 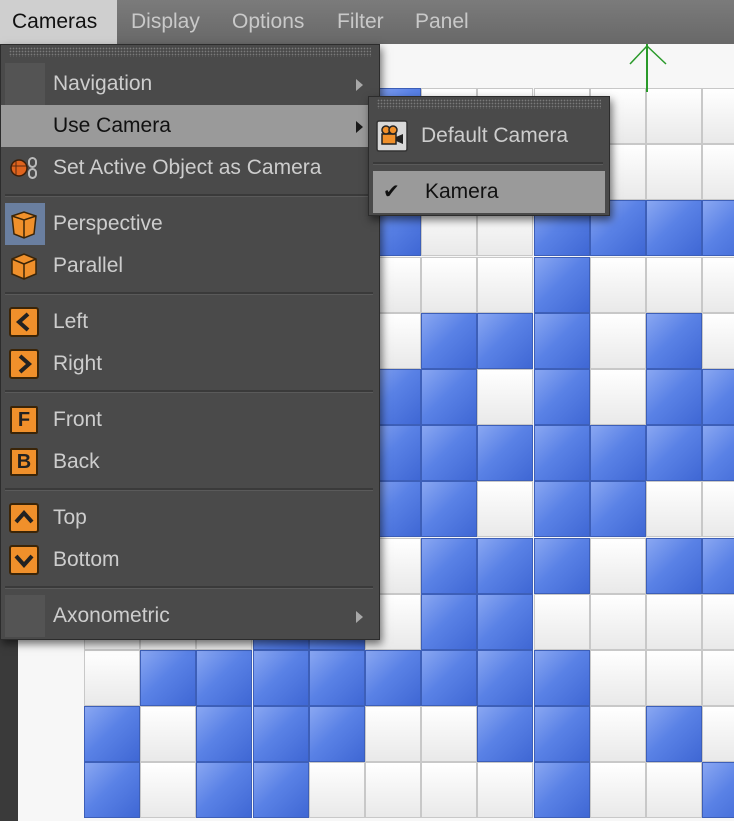 I want to click on menu-item-use-camera: Use Camera, so click(x=190, y=126).